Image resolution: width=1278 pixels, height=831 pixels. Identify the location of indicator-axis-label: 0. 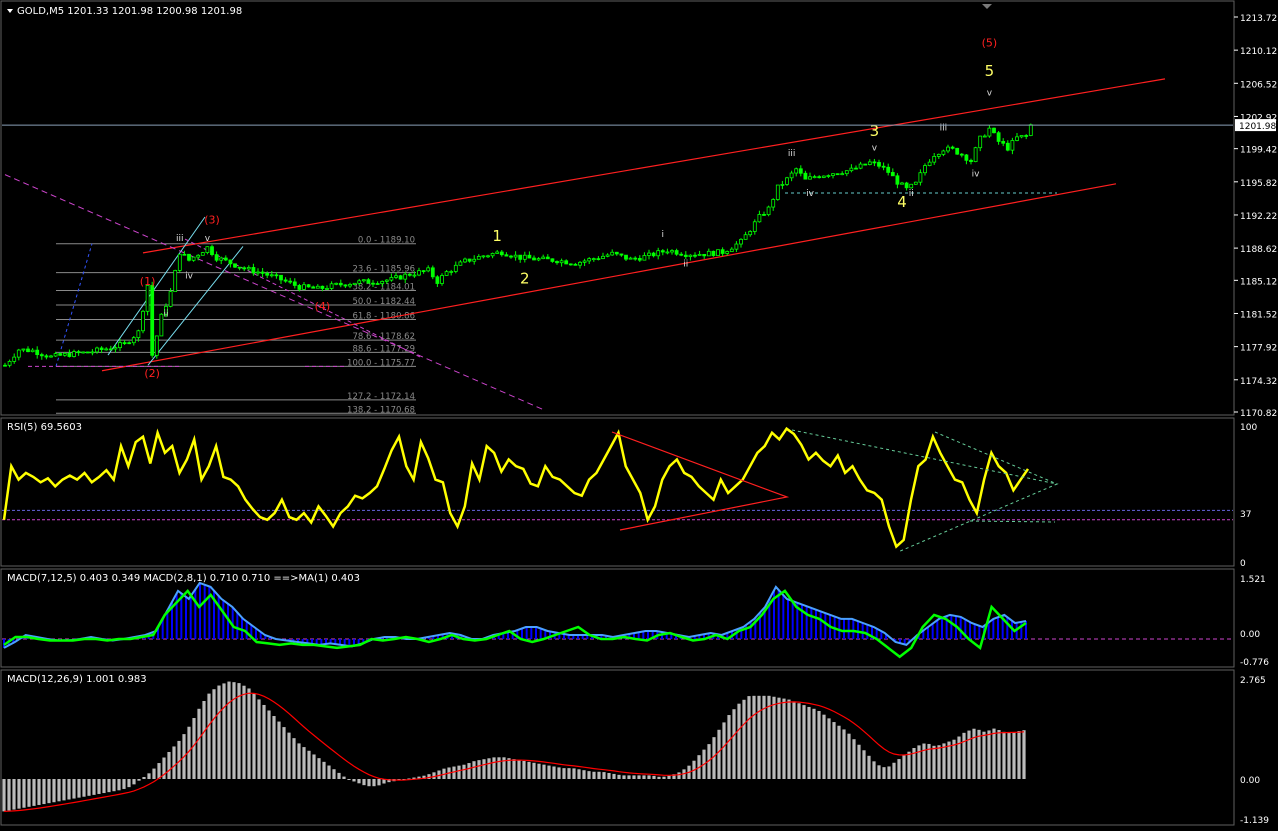
(1243, 564).